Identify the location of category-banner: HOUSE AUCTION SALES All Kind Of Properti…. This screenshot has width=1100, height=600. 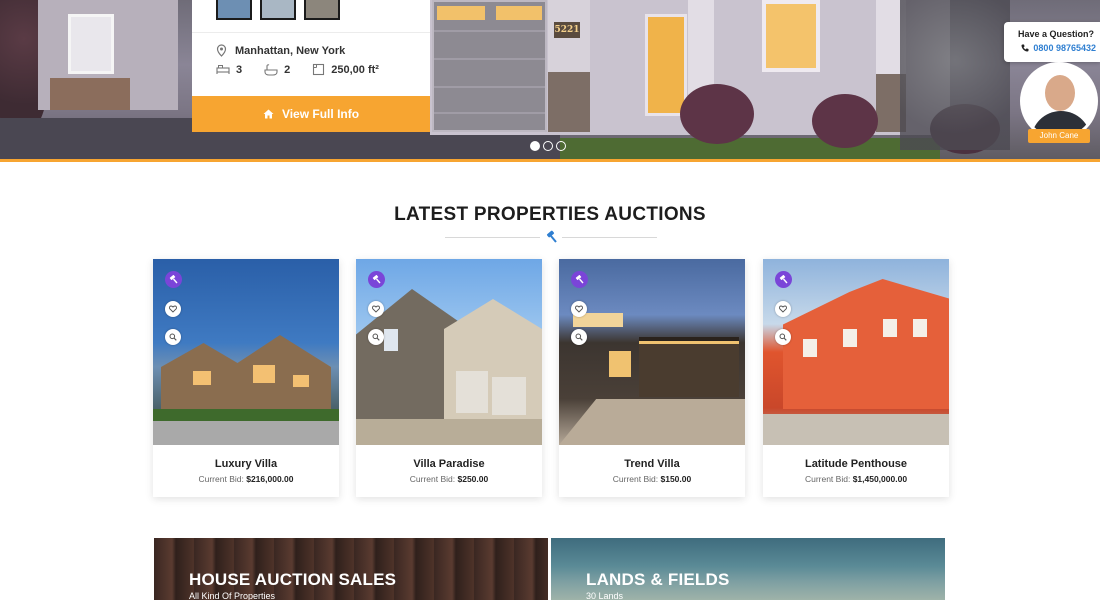
(351, 569).